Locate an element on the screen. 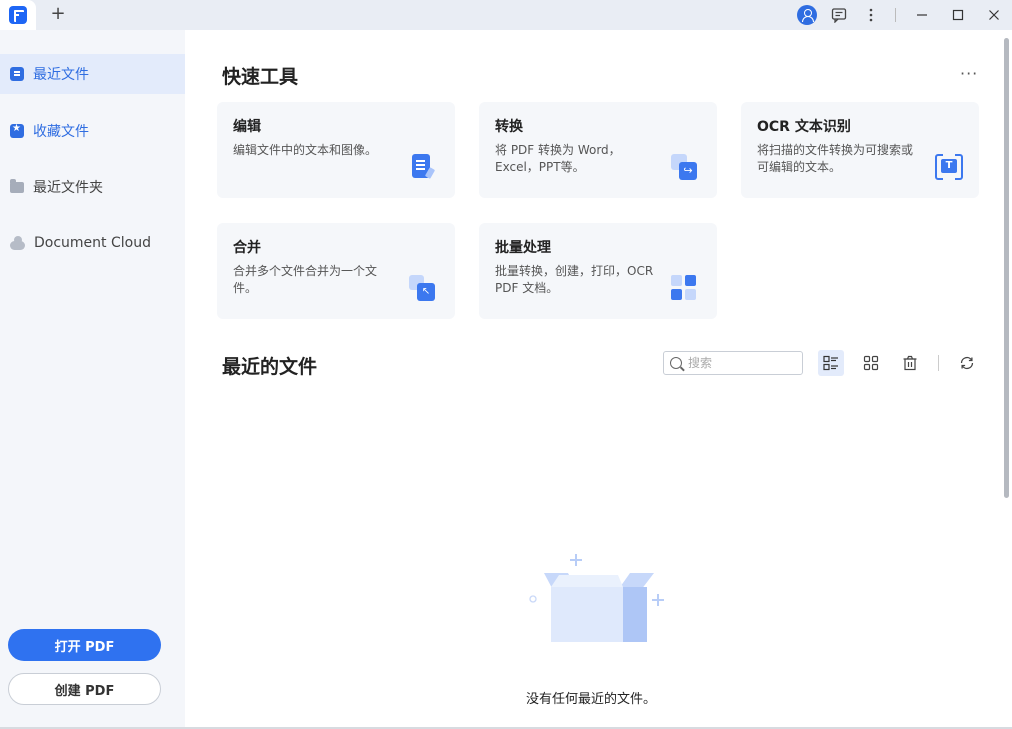 The width and height of the screenshot is (1012, 729). open-pdf-button: 打开 PDF is located at coordinates (84, 645).